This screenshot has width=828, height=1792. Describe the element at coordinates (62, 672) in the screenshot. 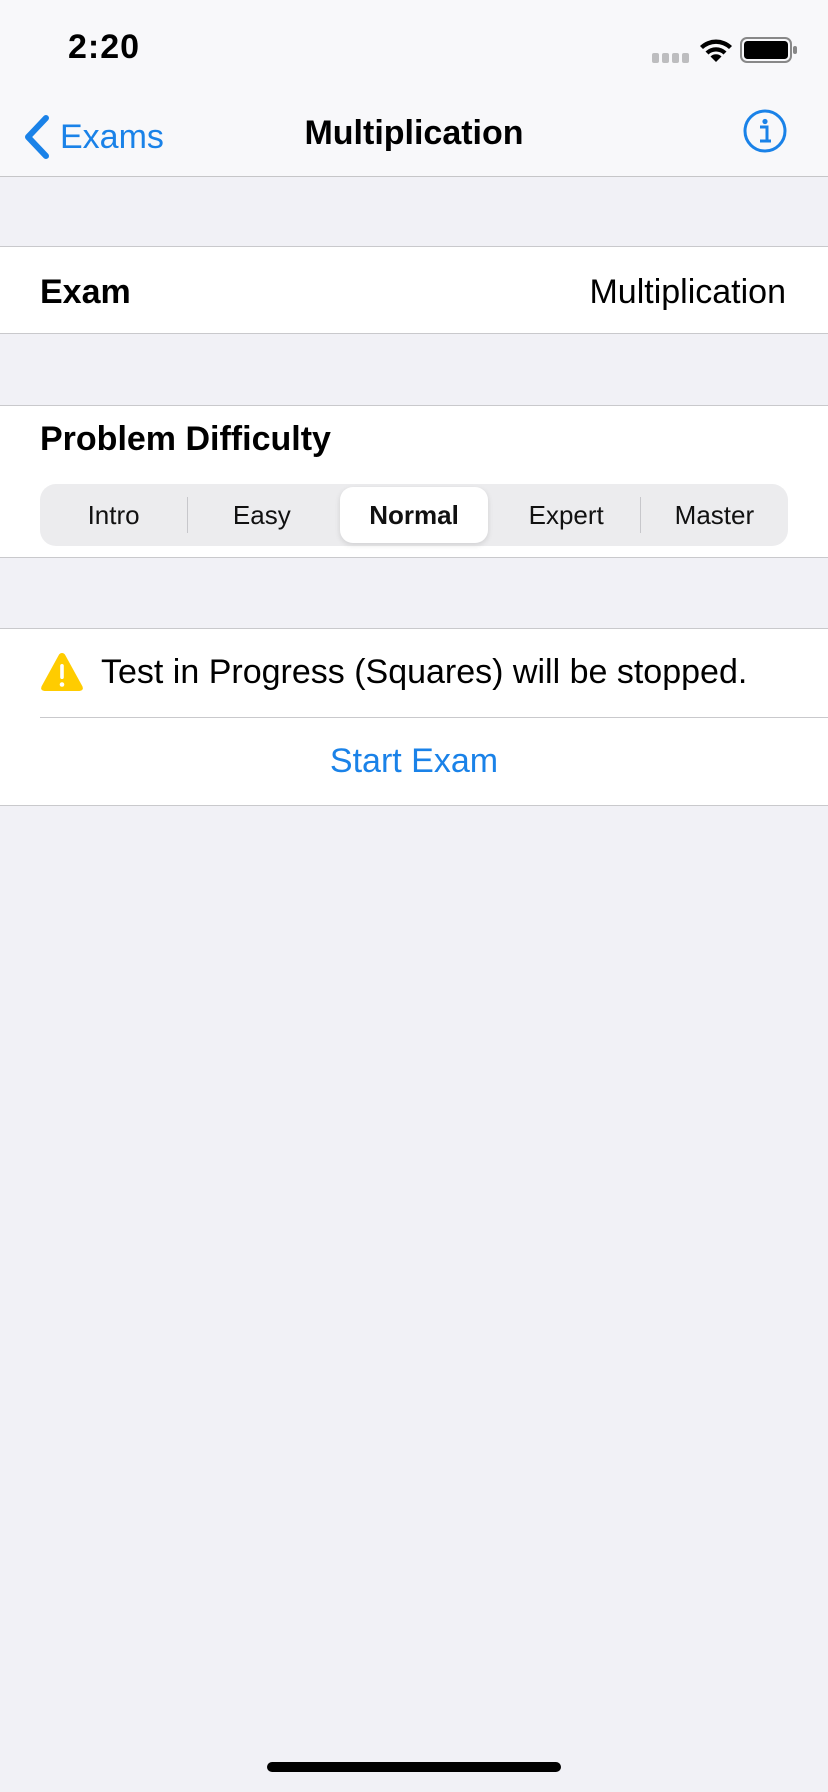

I see `warning-icon` at that location.